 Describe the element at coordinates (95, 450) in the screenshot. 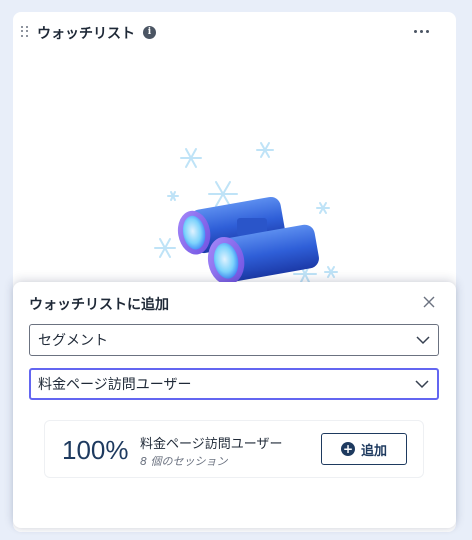

I see `match-percent: 100%` at that location.